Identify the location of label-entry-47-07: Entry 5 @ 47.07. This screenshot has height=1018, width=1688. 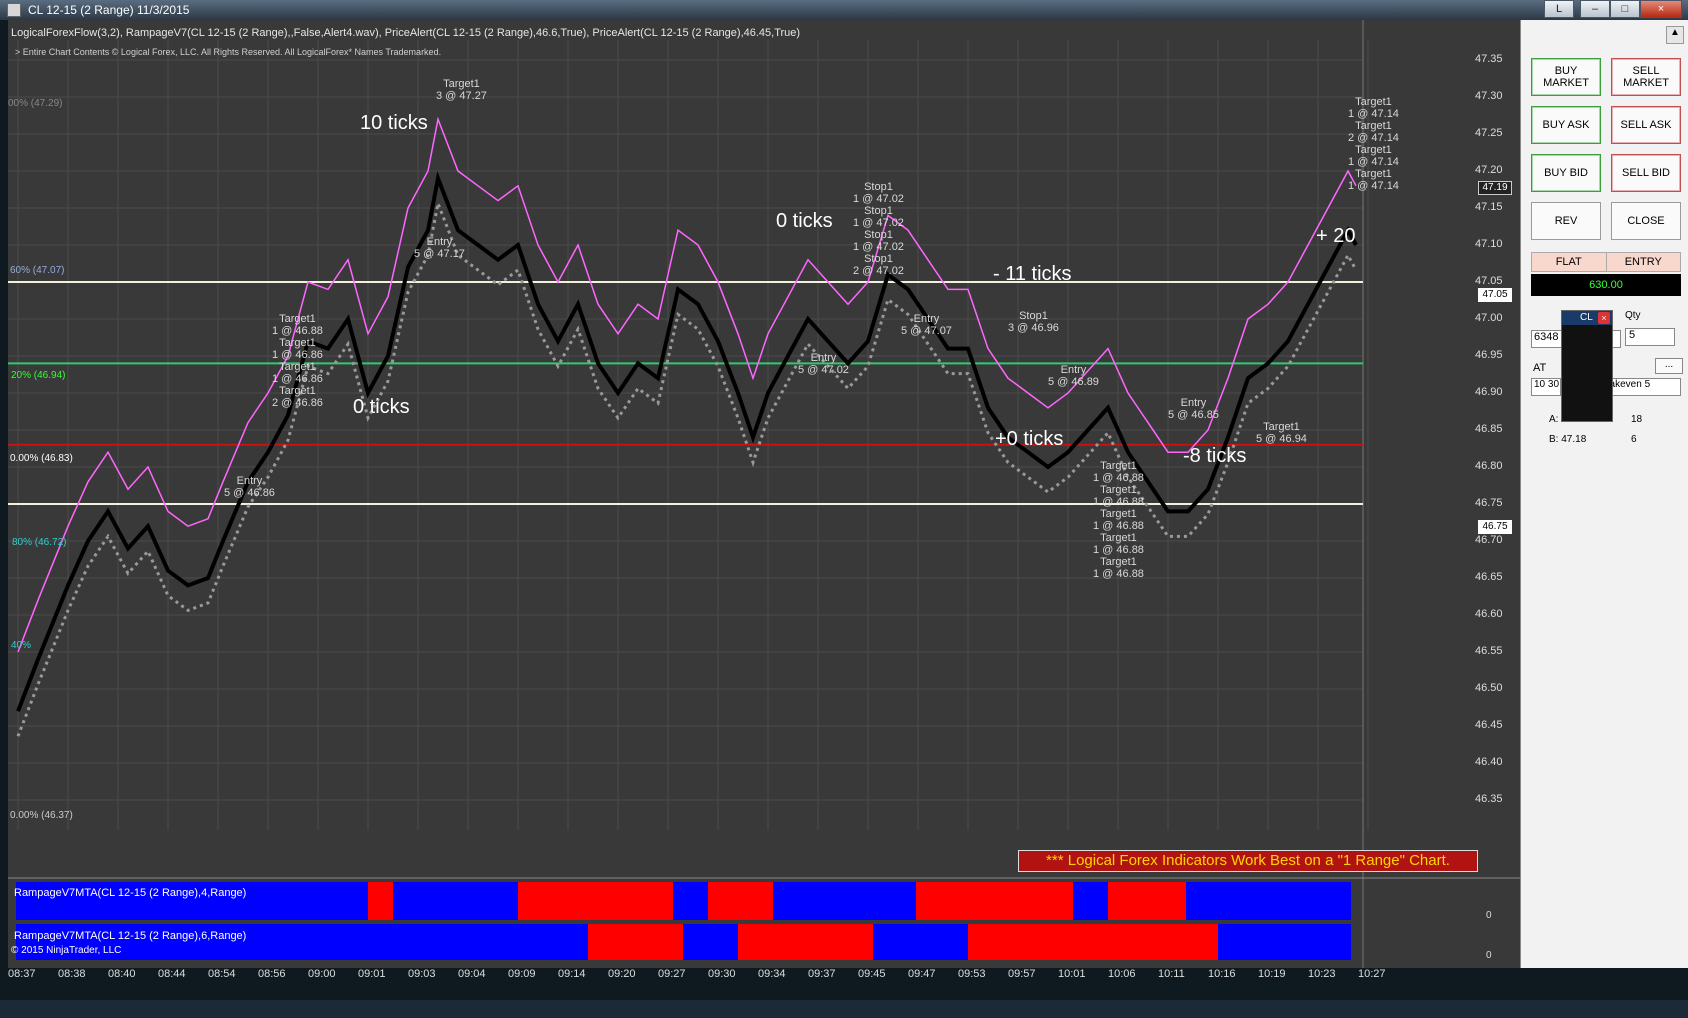
(926, 325).